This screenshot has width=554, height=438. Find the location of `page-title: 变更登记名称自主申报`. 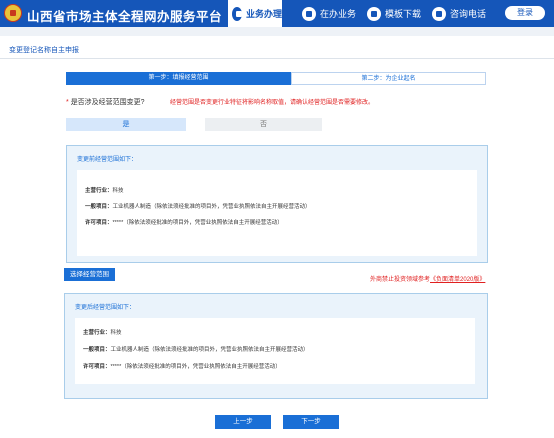

page-title: 变更登记名称自主申报 is located at coordinates (44, 50).